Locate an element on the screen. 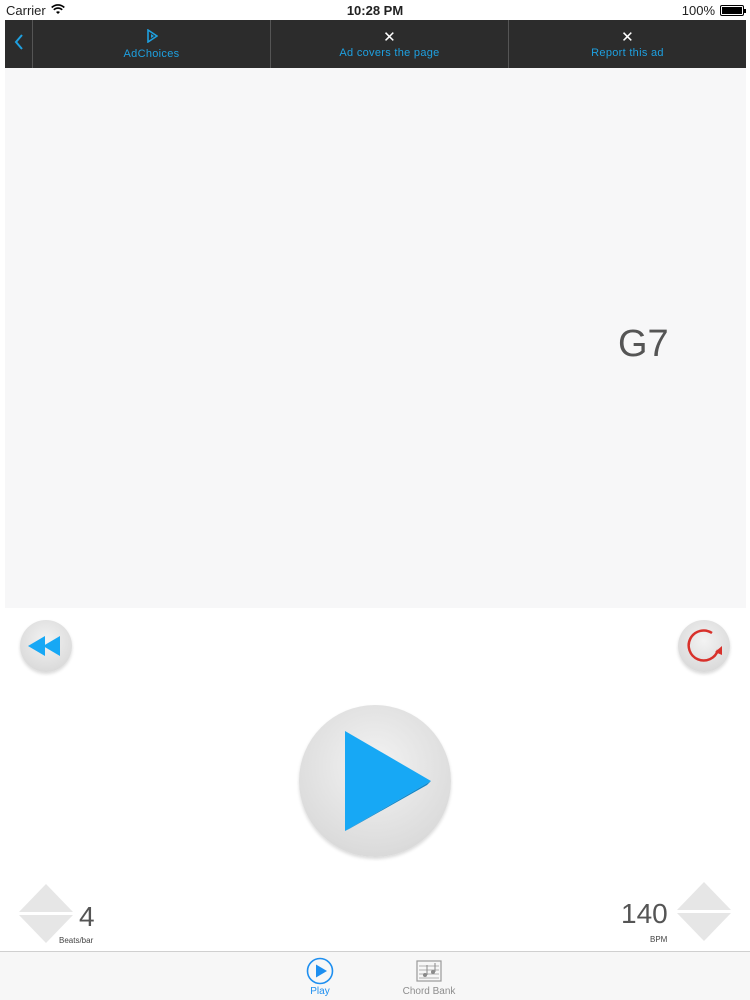 This screenshot has height=1000, width=750. bpm-stepper is located at coordinates (704, 912).